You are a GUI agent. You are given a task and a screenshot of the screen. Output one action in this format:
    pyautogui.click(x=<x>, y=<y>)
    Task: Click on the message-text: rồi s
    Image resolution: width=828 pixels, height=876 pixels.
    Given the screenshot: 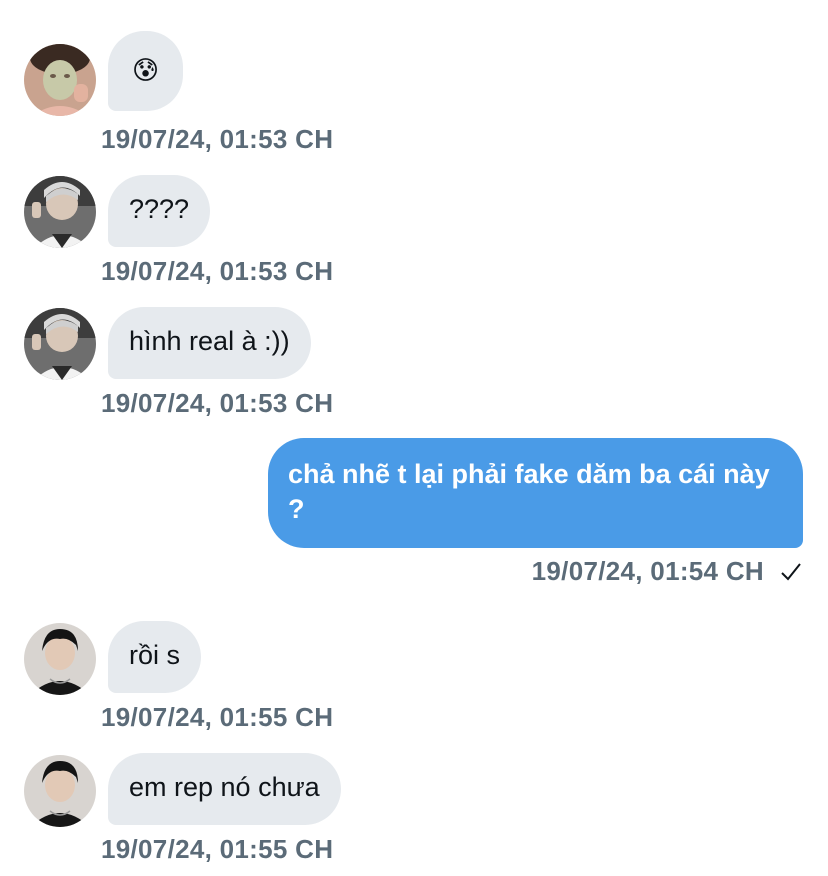 What is the action you would take?
    pyautogui.click(x=155, y=655)
    